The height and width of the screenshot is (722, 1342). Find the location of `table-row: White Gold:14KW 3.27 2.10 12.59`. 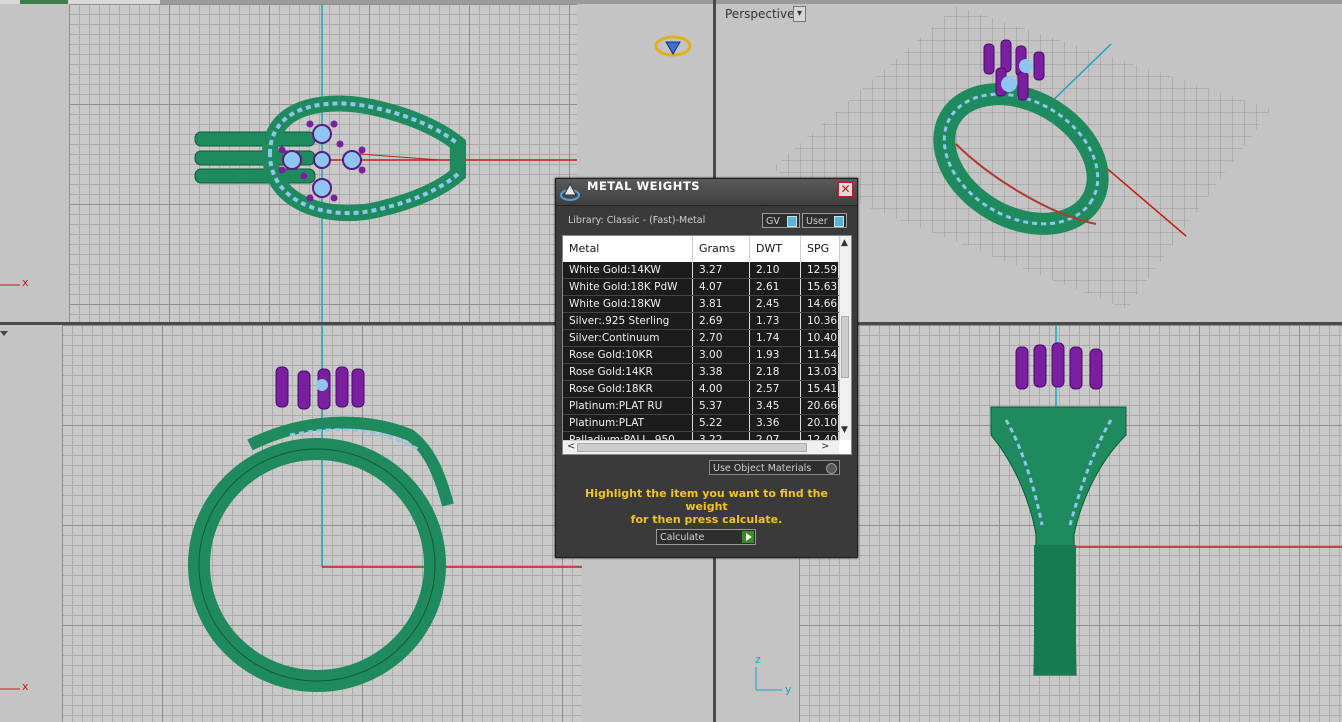

table-row: White Gold:14KW 3.27 2.10 12.59 is located at coordinates (701, 270).